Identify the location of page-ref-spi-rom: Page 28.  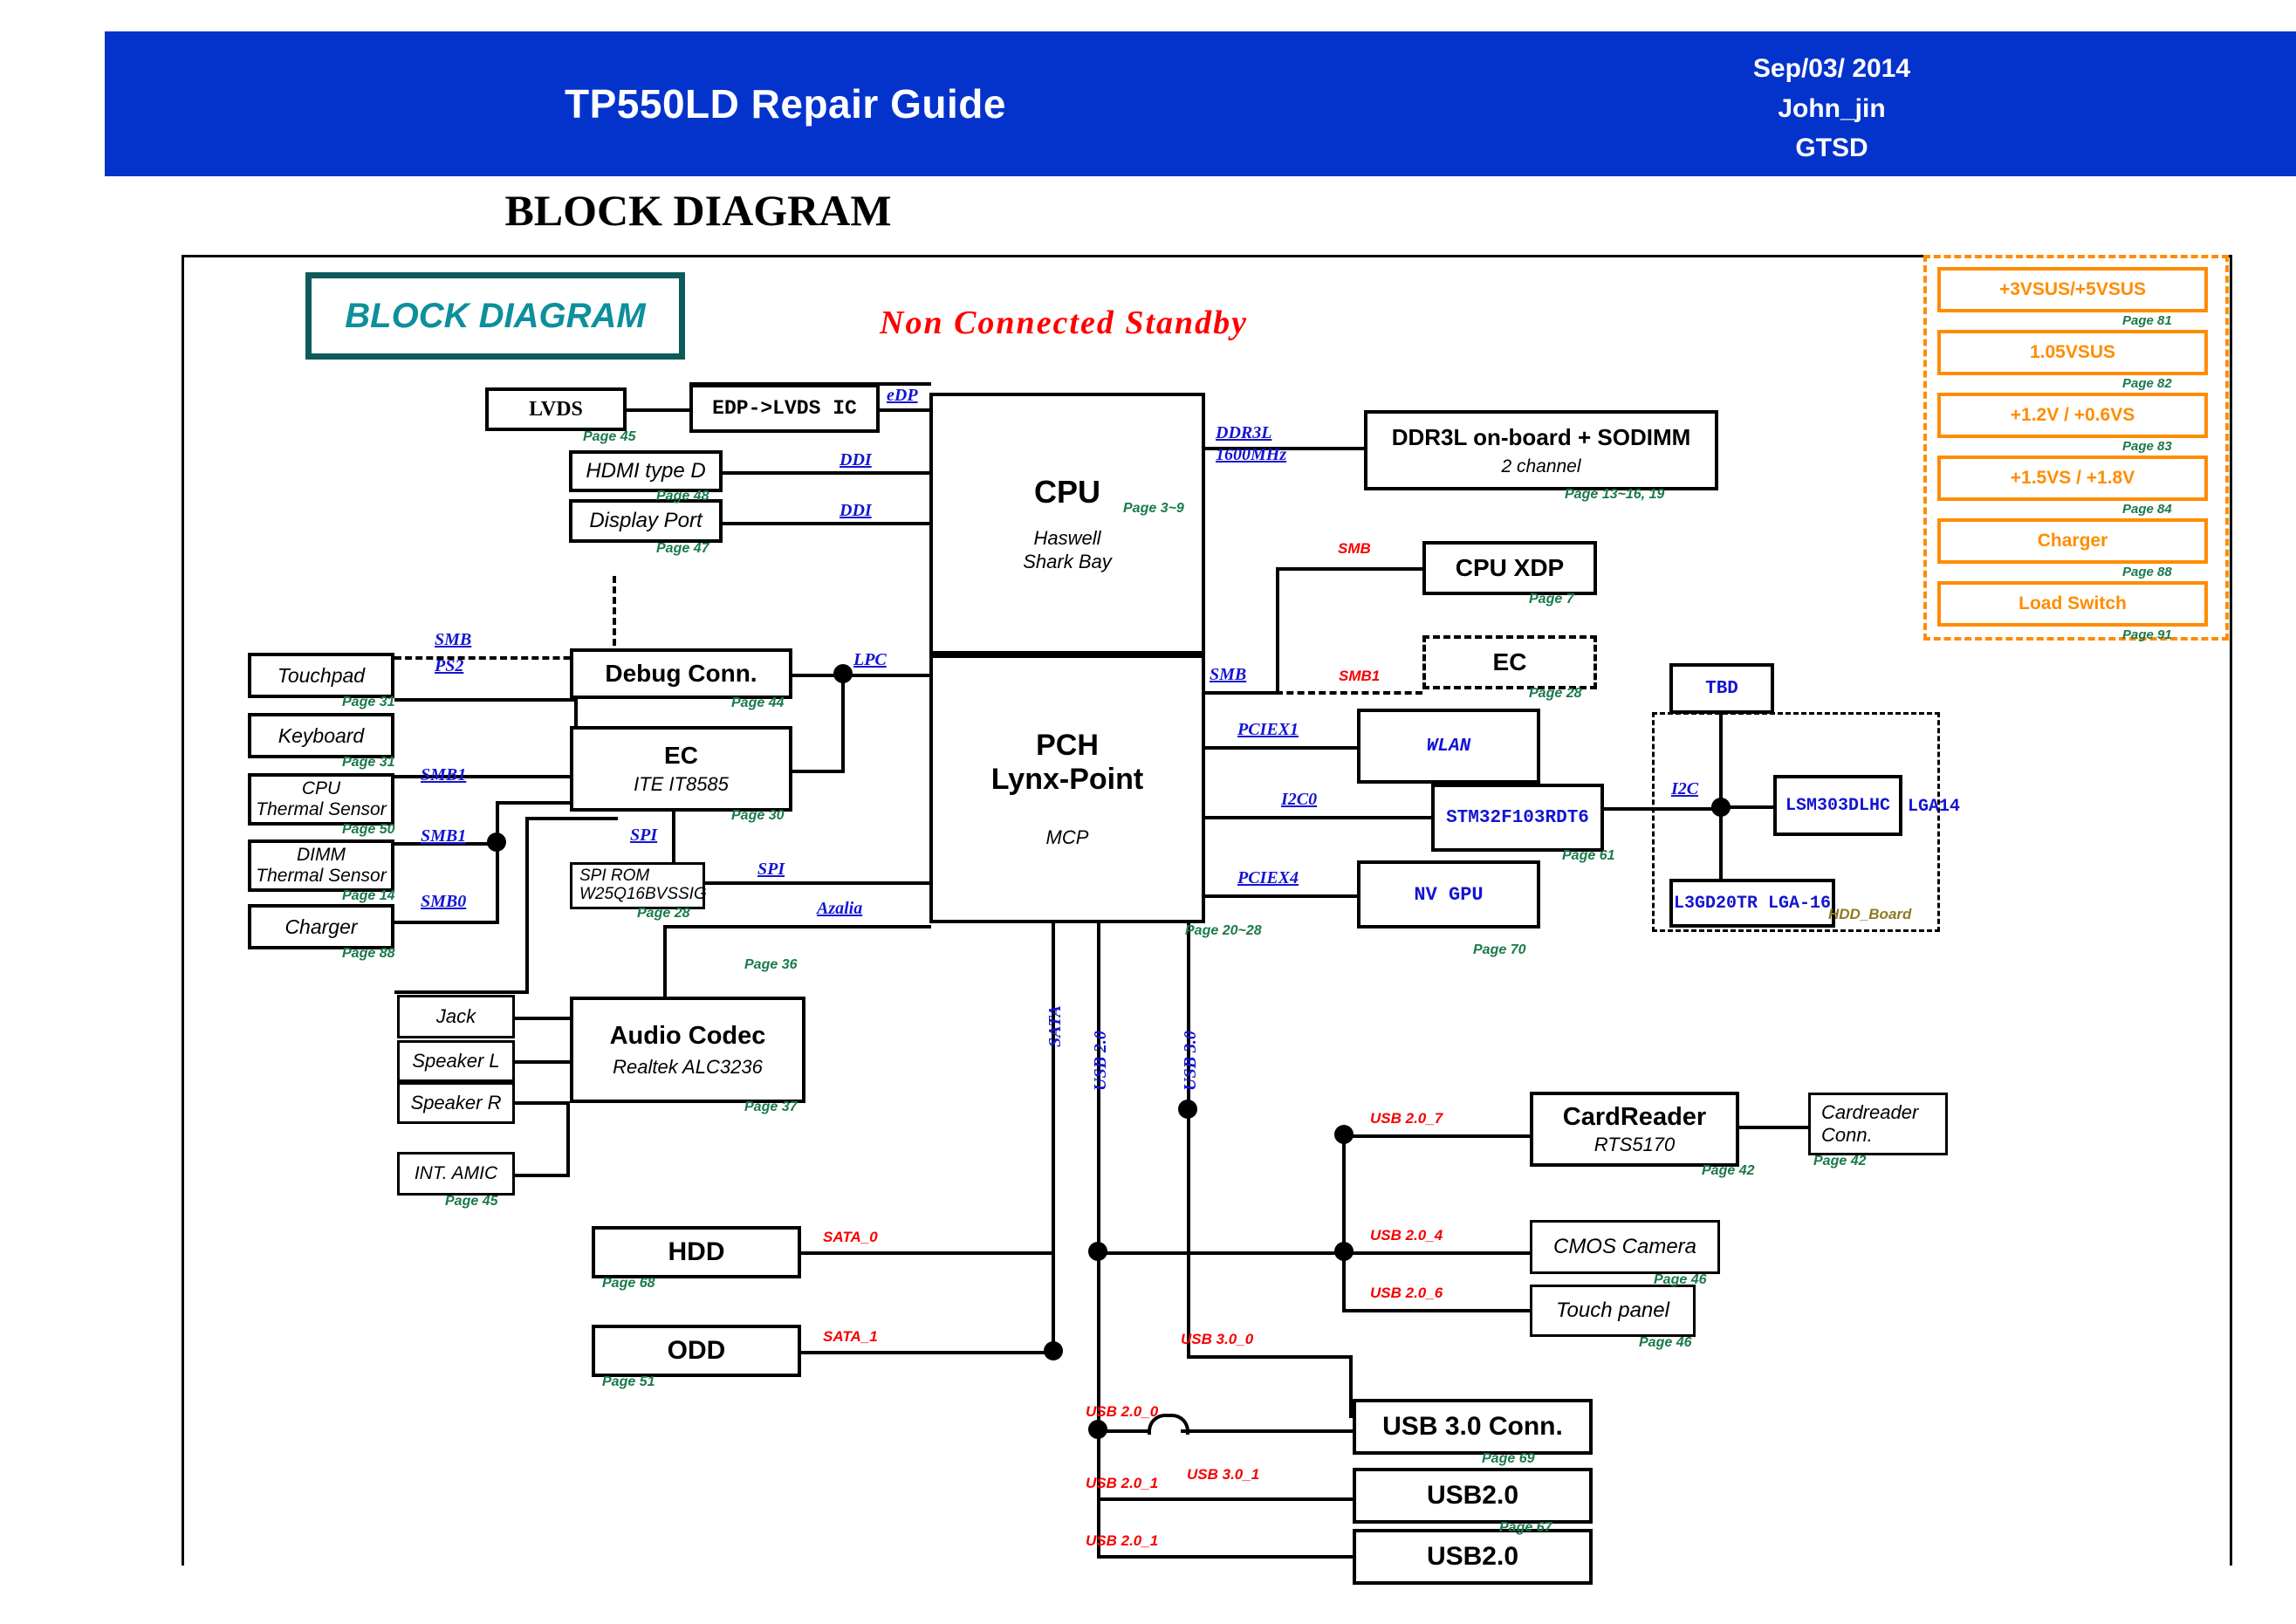
(664, 913).